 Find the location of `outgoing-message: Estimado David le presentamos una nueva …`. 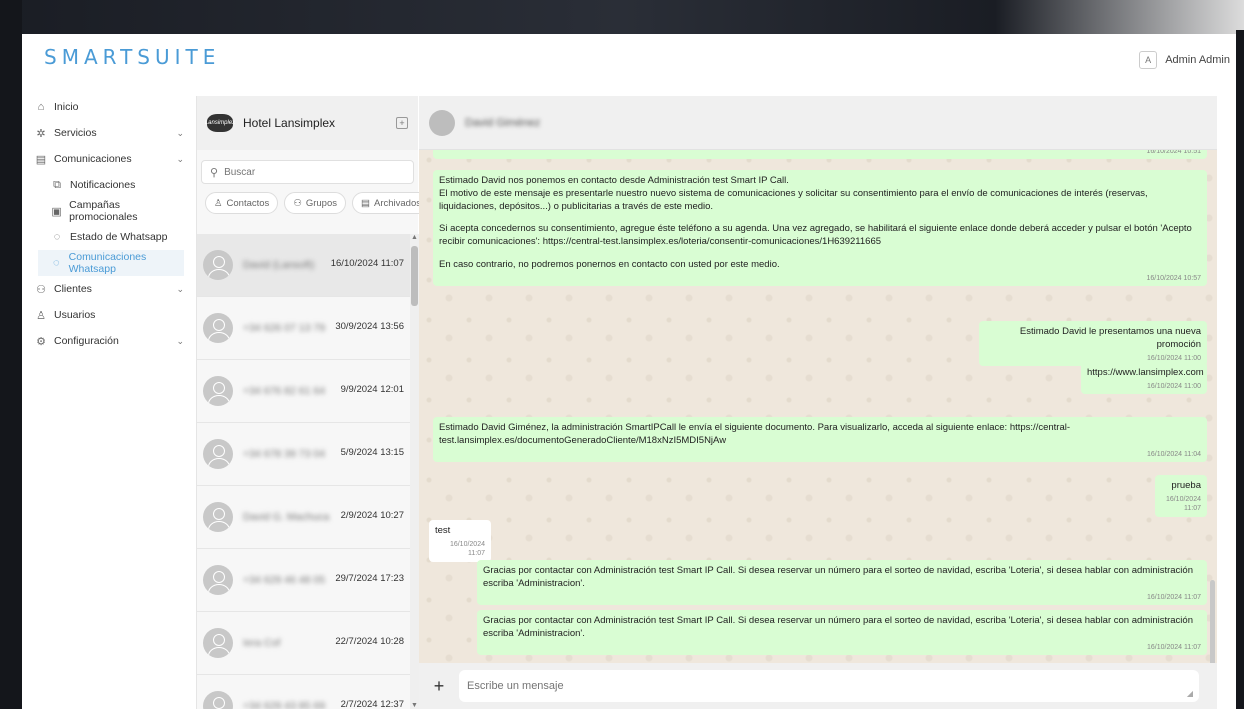

outgoing-message: Estimado David le presentamos una nueva … is located at coordinates (1093, 344).